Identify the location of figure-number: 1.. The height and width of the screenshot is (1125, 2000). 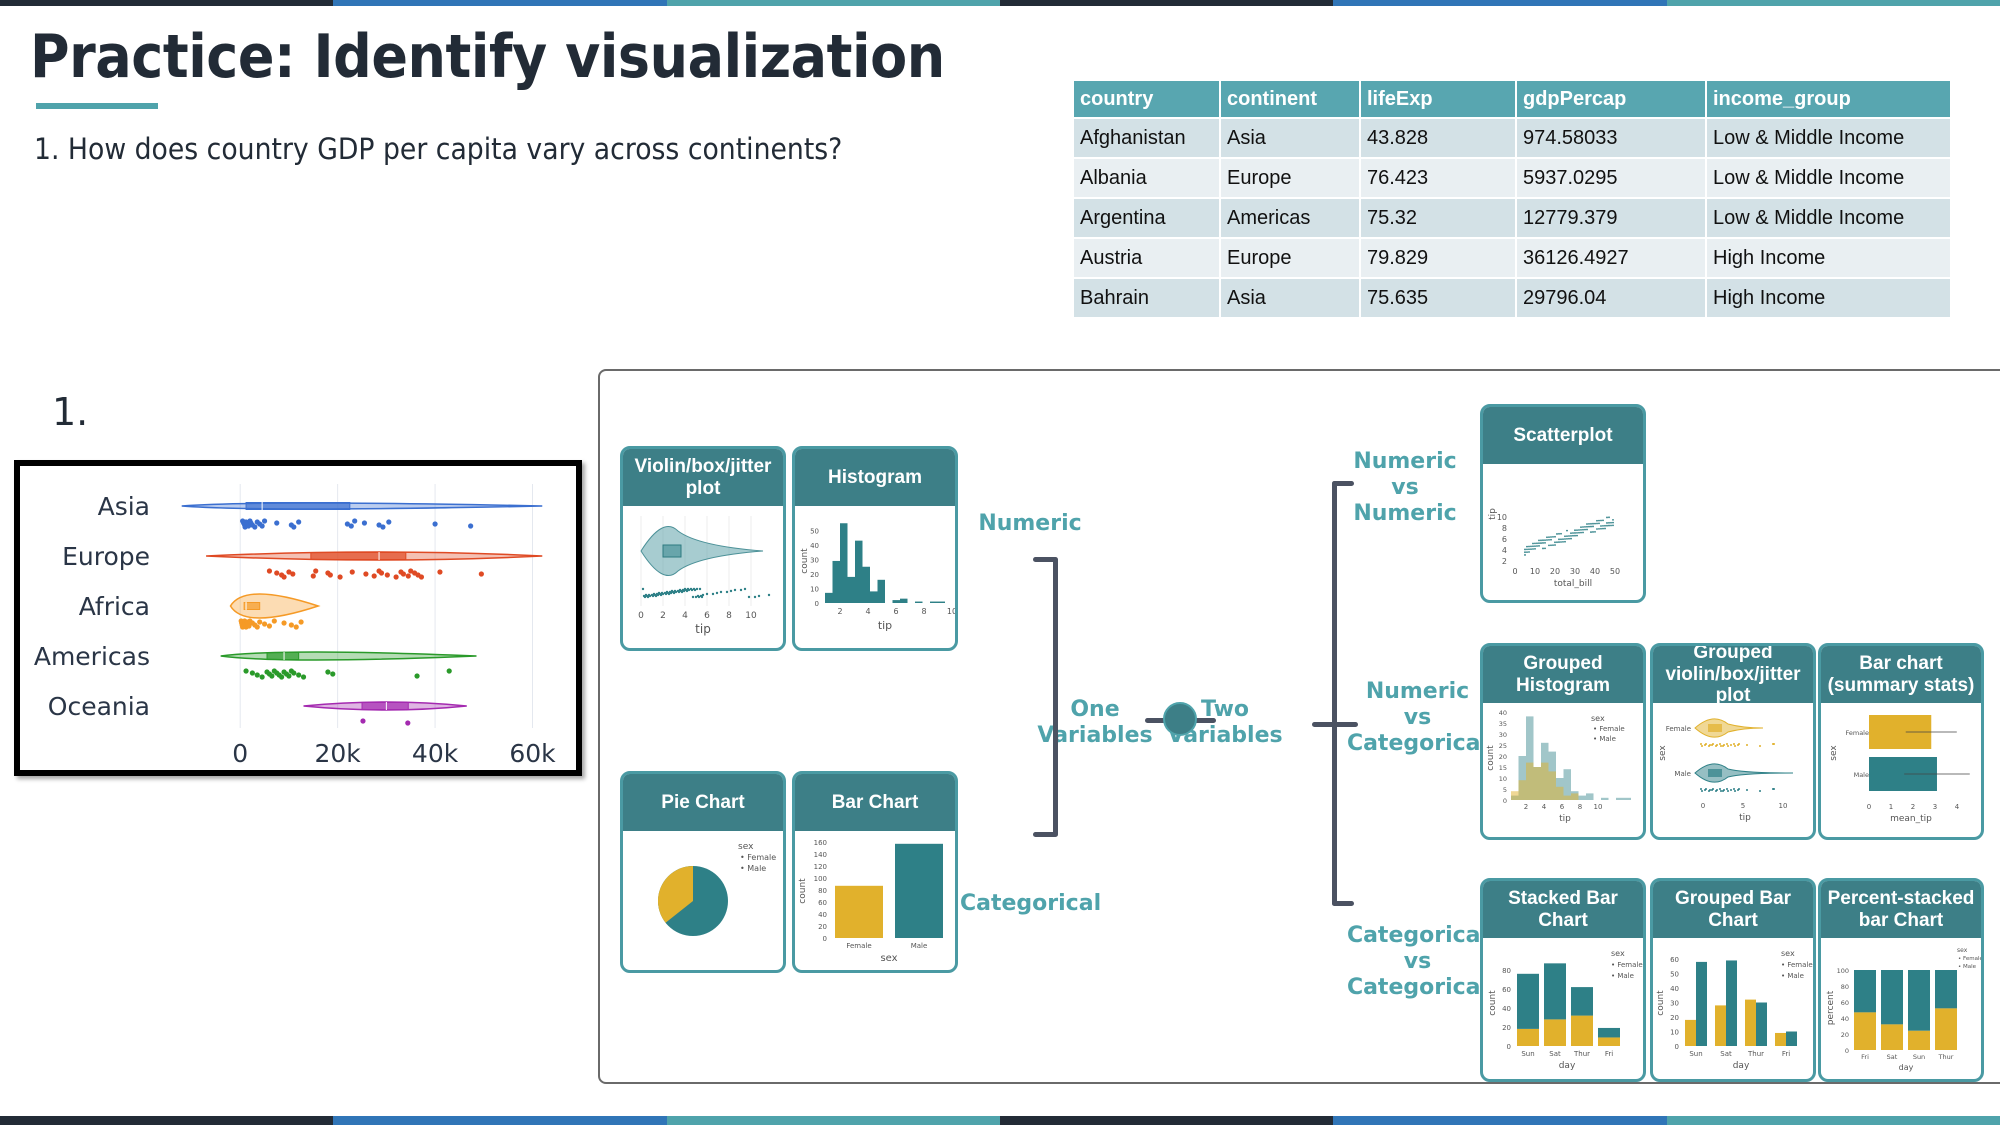
(70, 412).